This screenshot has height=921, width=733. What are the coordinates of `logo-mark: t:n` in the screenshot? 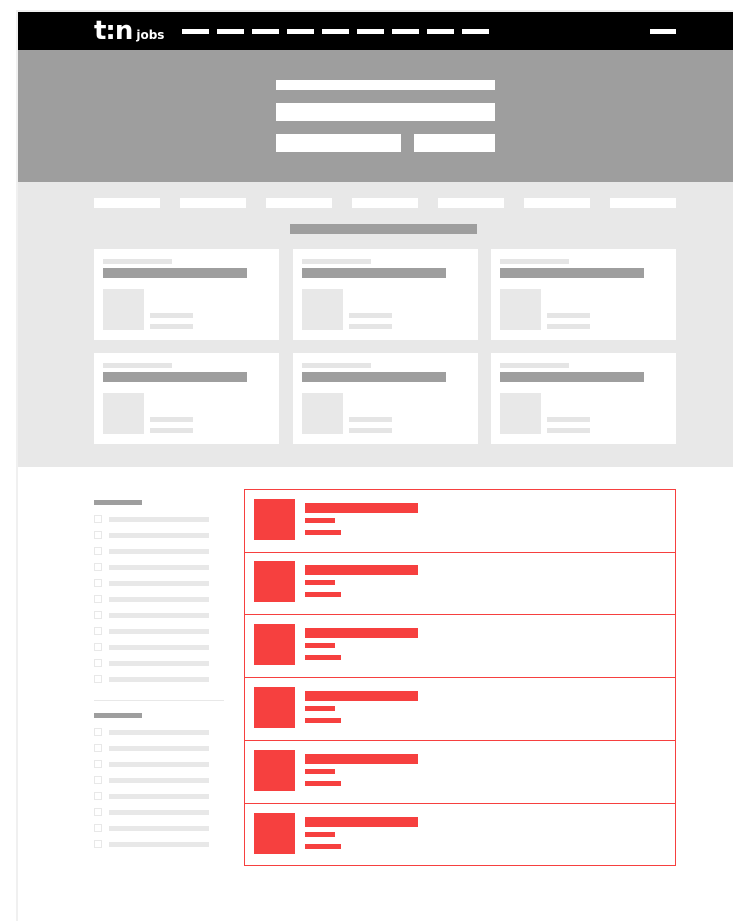 It's located at (113, 31).